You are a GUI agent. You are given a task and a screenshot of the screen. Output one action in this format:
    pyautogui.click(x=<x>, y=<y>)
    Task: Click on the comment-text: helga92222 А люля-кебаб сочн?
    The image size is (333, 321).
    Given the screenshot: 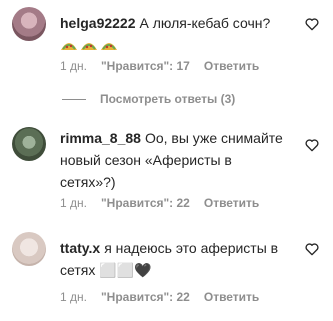 What is the action you would take?
    pyautogui.click(x=175, y=34)
    